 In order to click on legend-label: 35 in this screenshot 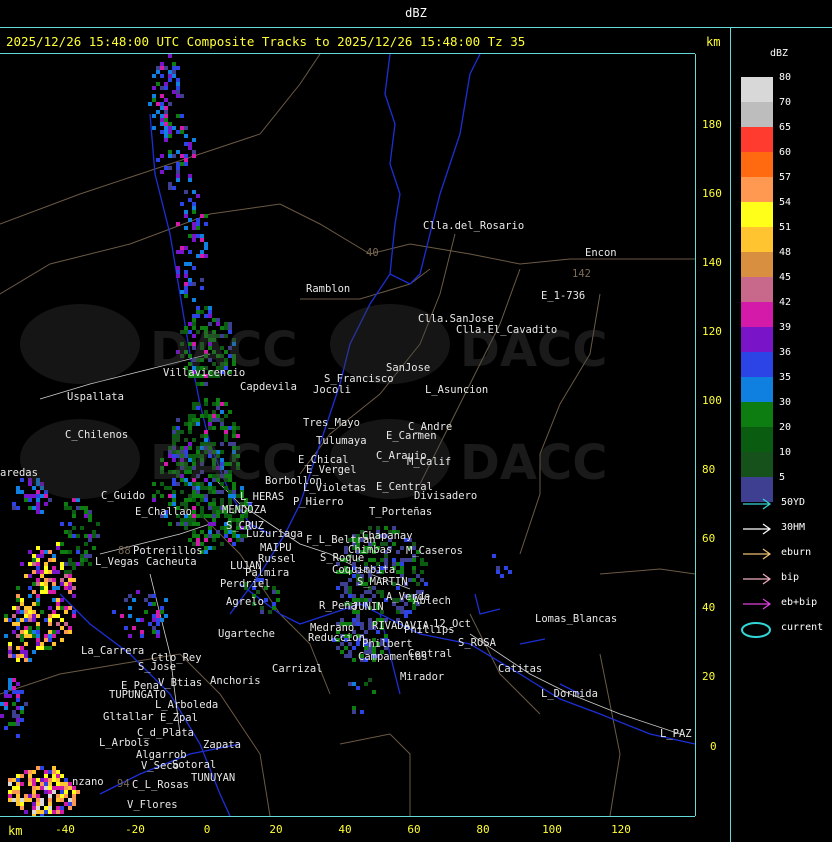, I will do `click(785, 377)`.